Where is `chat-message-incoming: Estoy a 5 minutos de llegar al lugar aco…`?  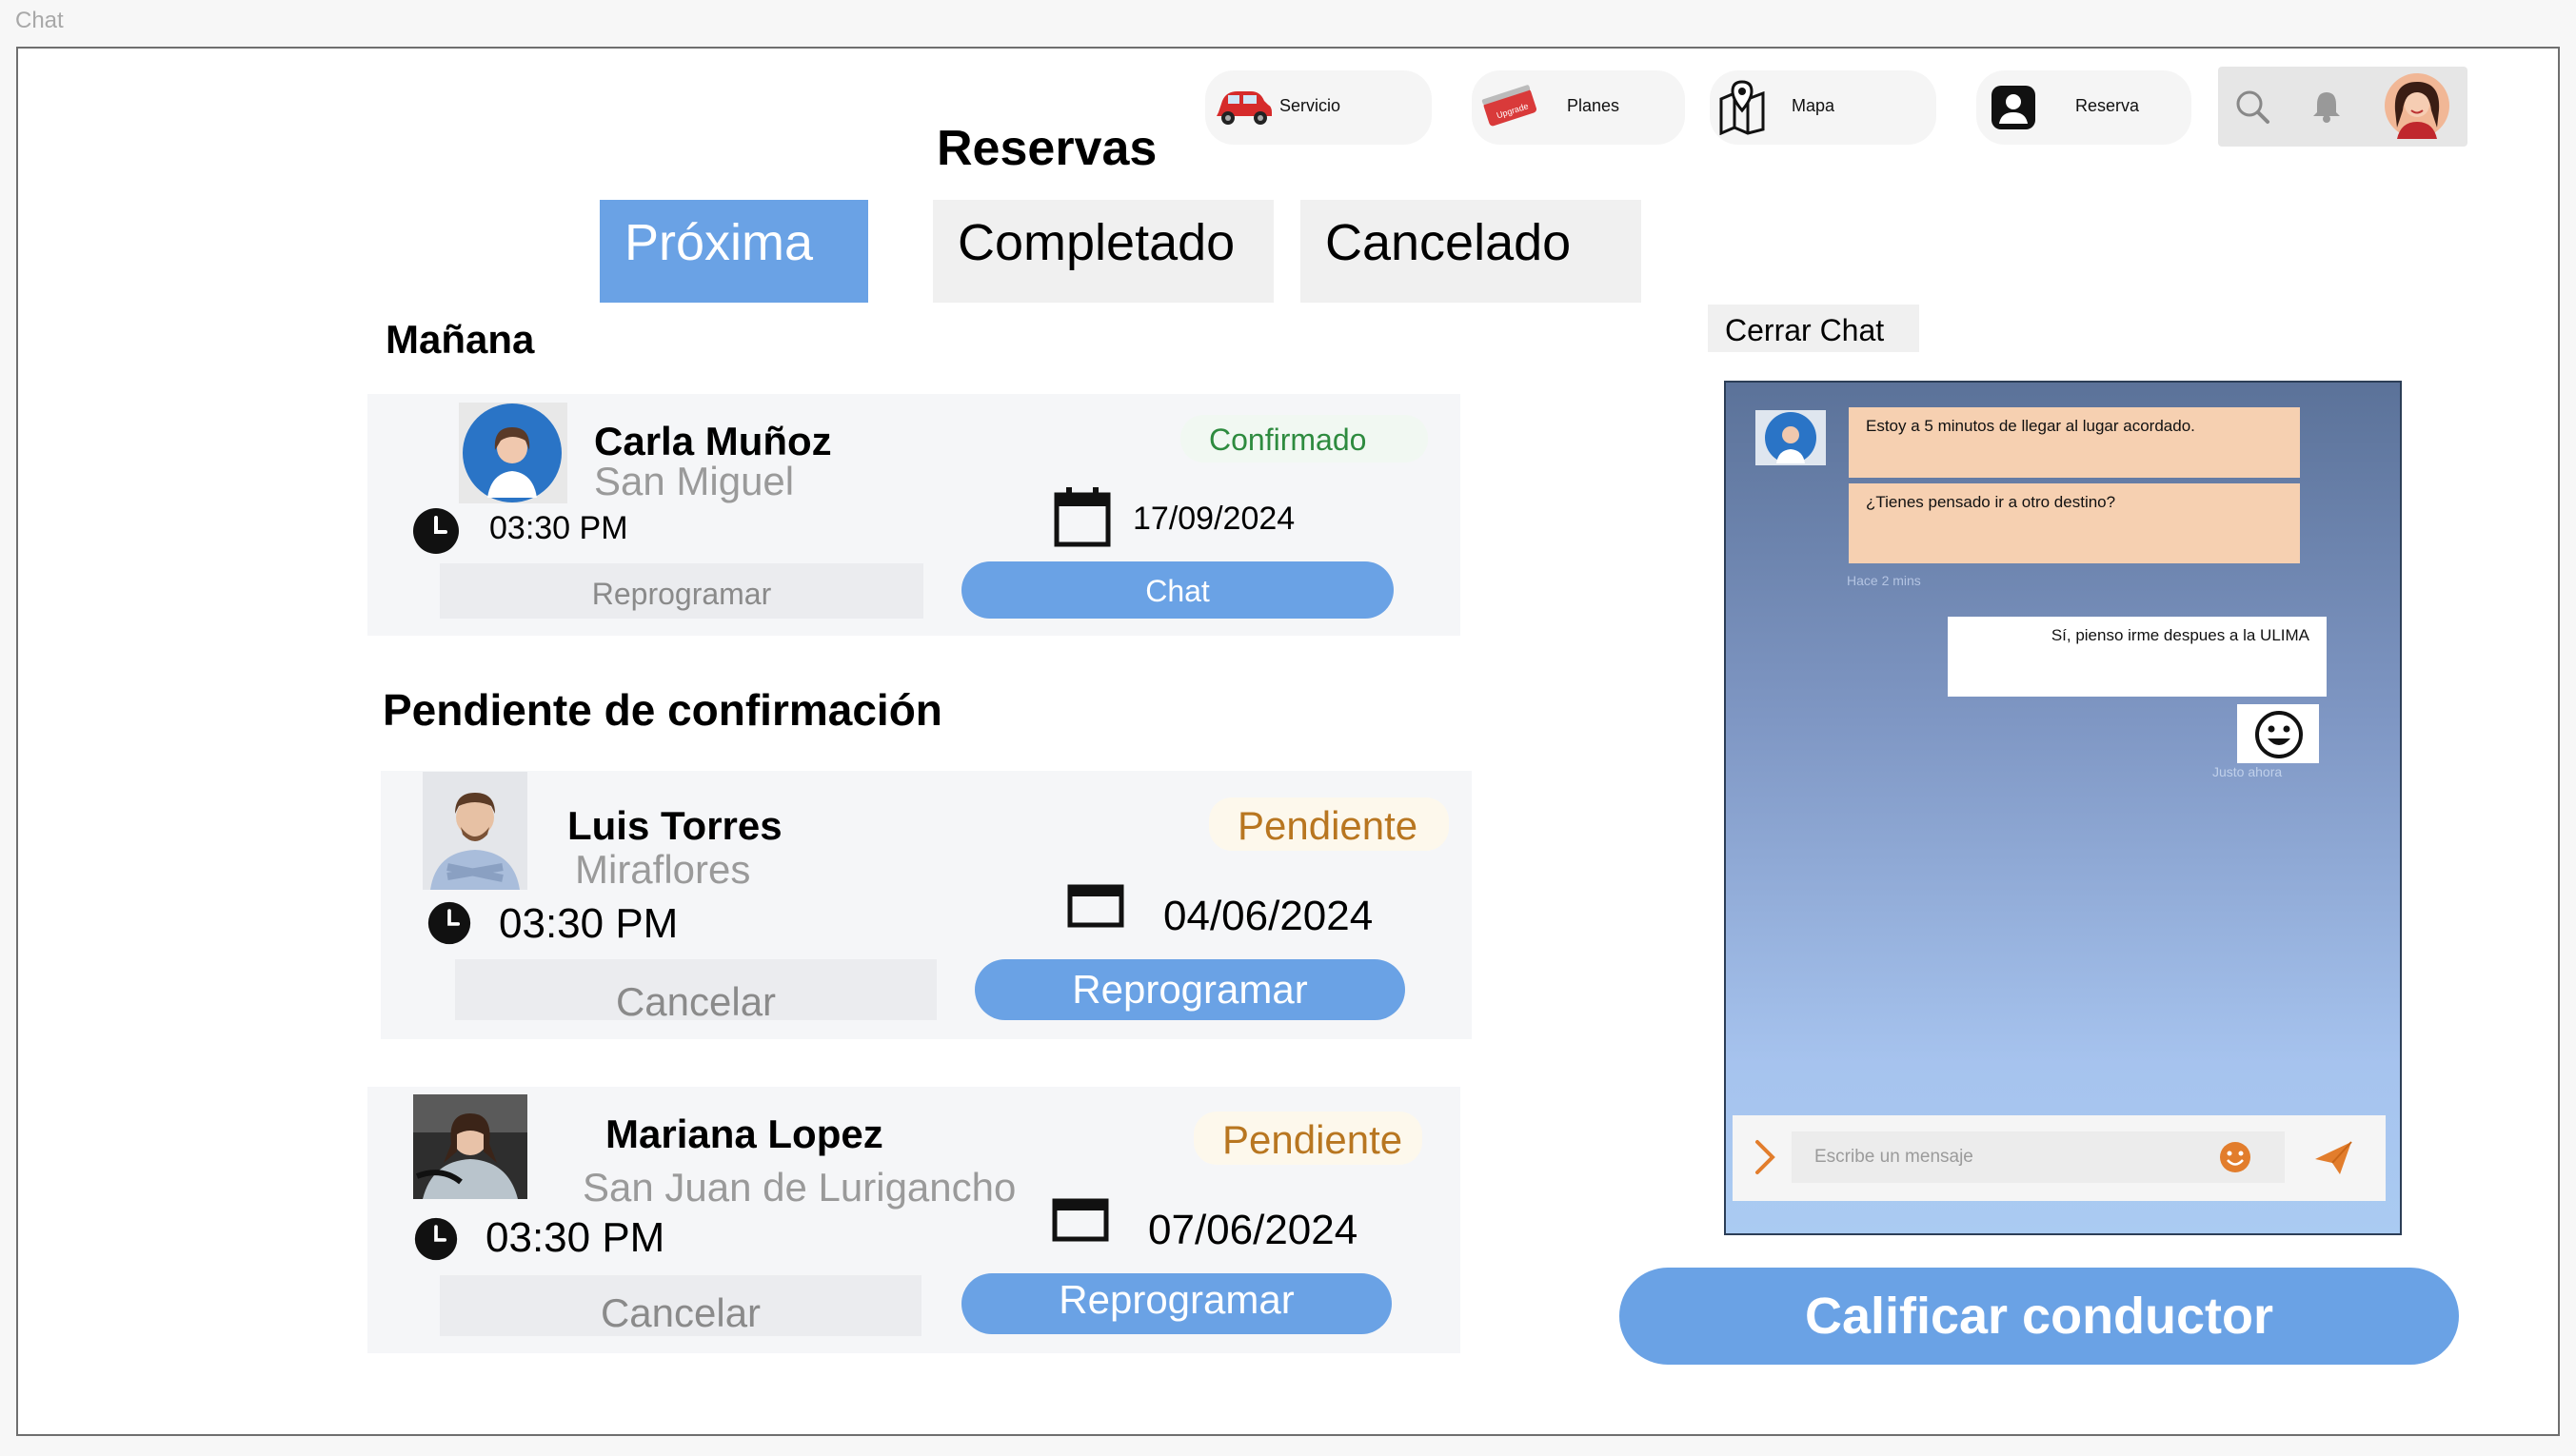 chat-message-incoming: Estoy a 5 minutos de llegar al lugar aco… is located at coordinates (2074, 442).